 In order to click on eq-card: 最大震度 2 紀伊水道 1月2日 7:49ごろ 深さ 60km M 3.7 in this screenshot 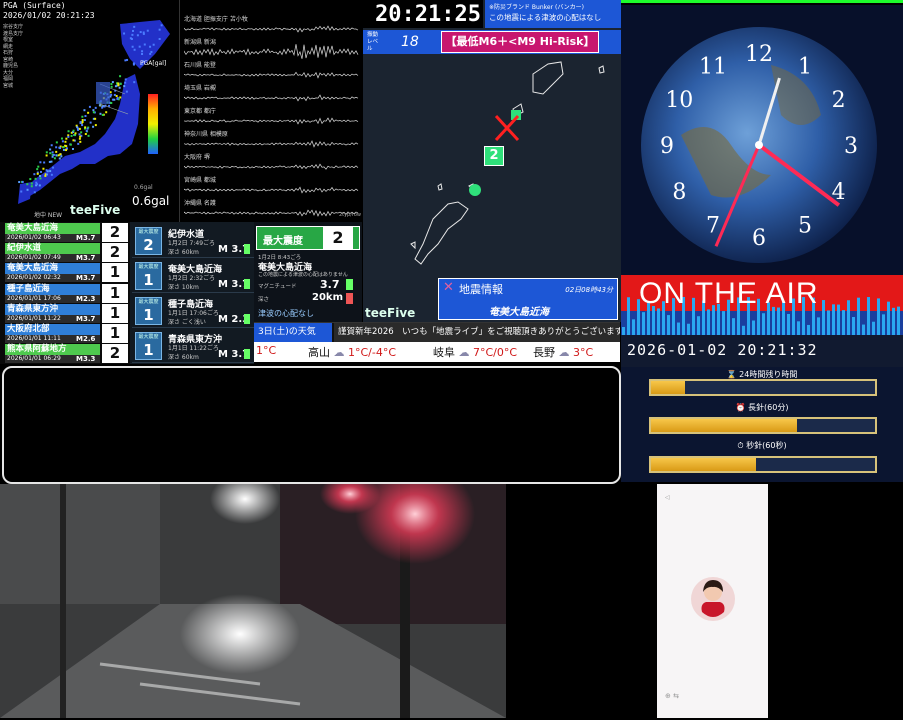, I will do `click(193, 241)`.